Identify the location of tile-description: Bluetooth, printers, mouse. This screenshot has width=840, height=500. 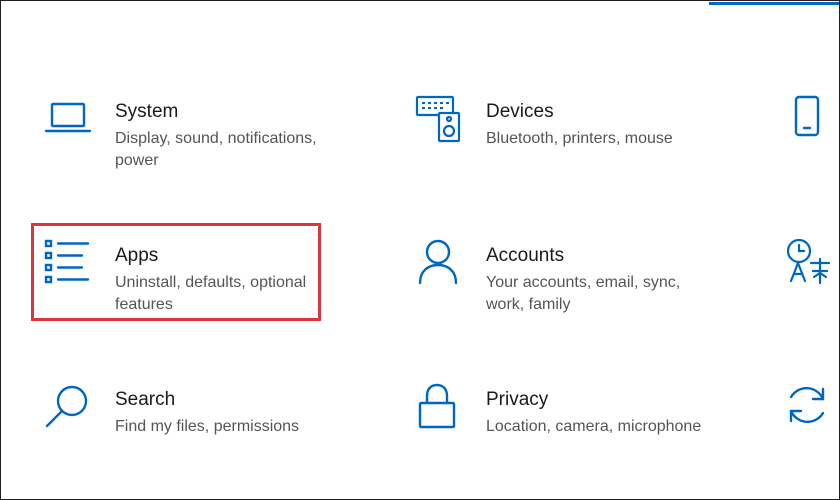
(579, 138).